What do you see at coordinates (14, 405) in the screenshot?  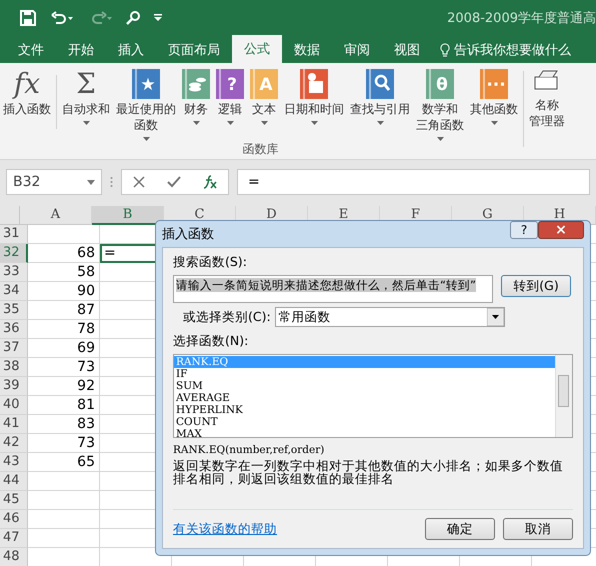 I see `row-header: 40` at bounding box center [14, 405].